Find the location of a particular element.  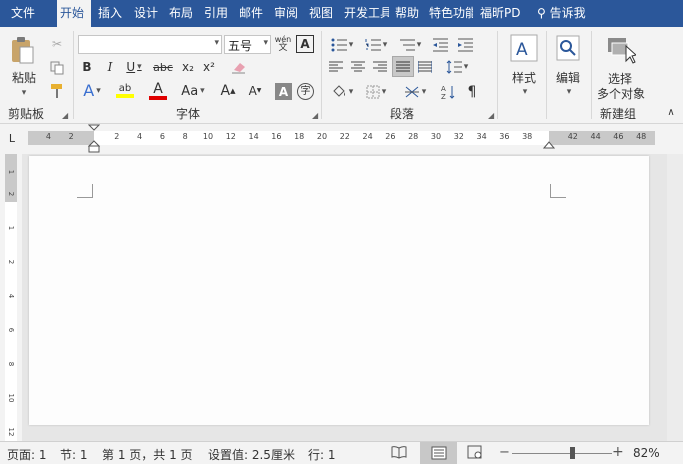

tab-layout: 布局 is located at coordinates (182, 13).